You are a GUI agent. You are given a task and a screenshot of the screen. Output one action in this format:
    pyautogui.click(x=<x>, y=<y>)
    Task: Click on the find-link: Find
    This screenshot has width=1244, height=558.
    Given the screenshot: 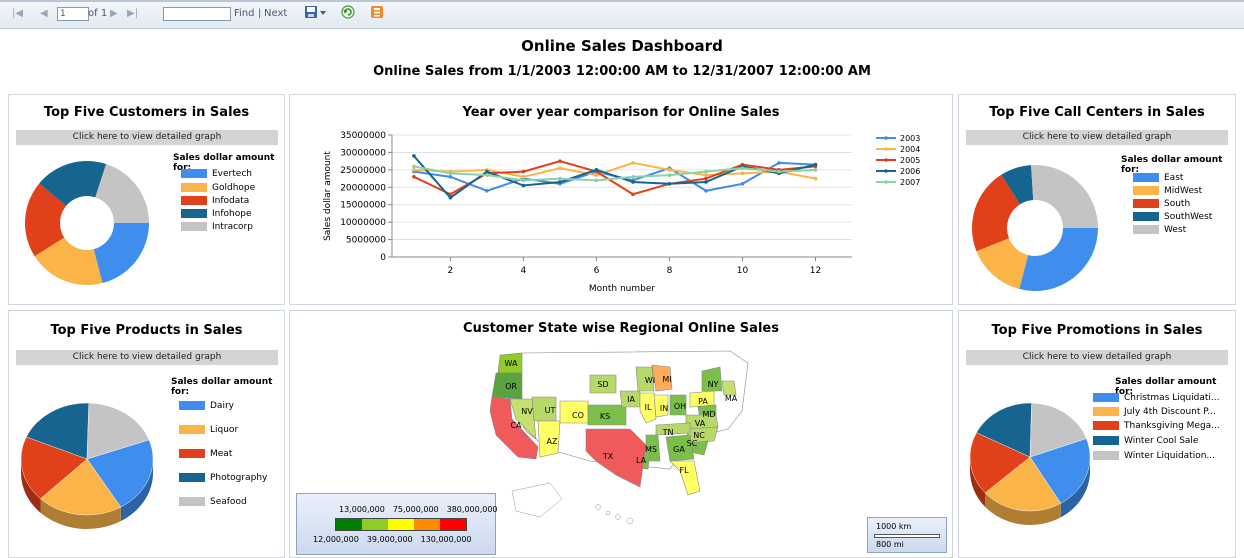 What is the action you would take?
    pyautogui.click(x=244, y=13)
    